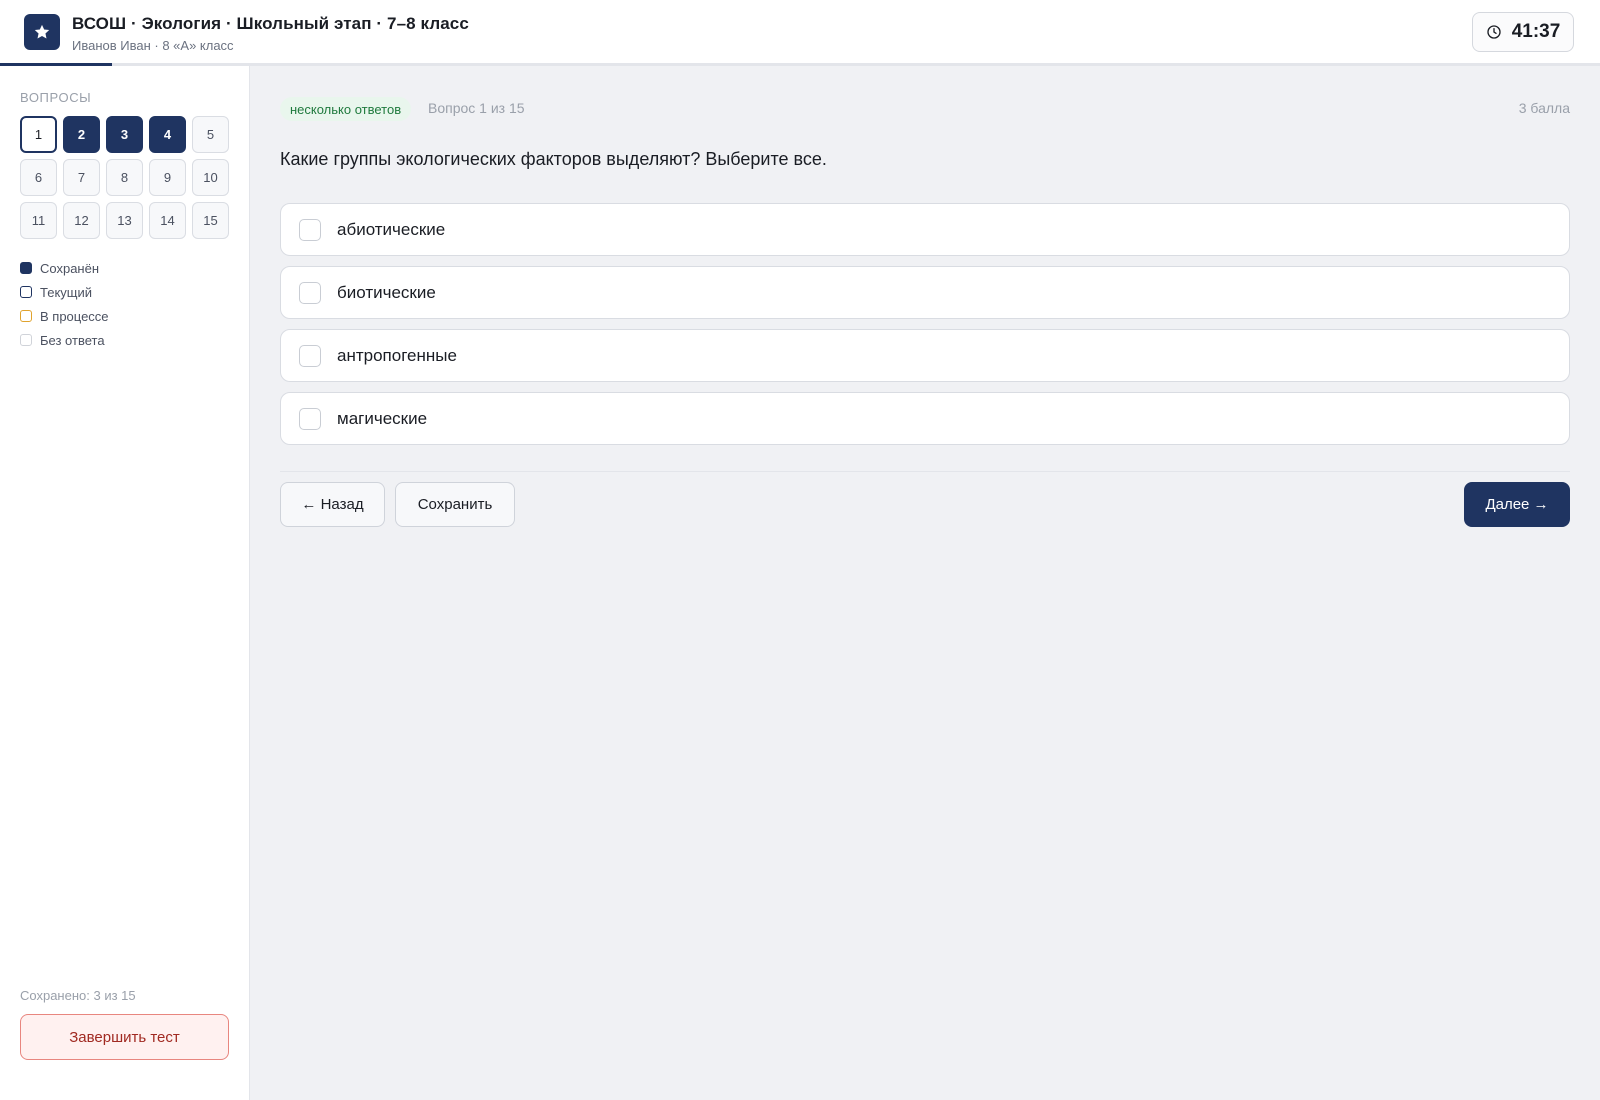 The width and height of the screenshot is (1600, 1100). What do you see at coordinates (210, 134) in the screenshot?
I see `question-button-5: 5` at bounding box center [210, 134].